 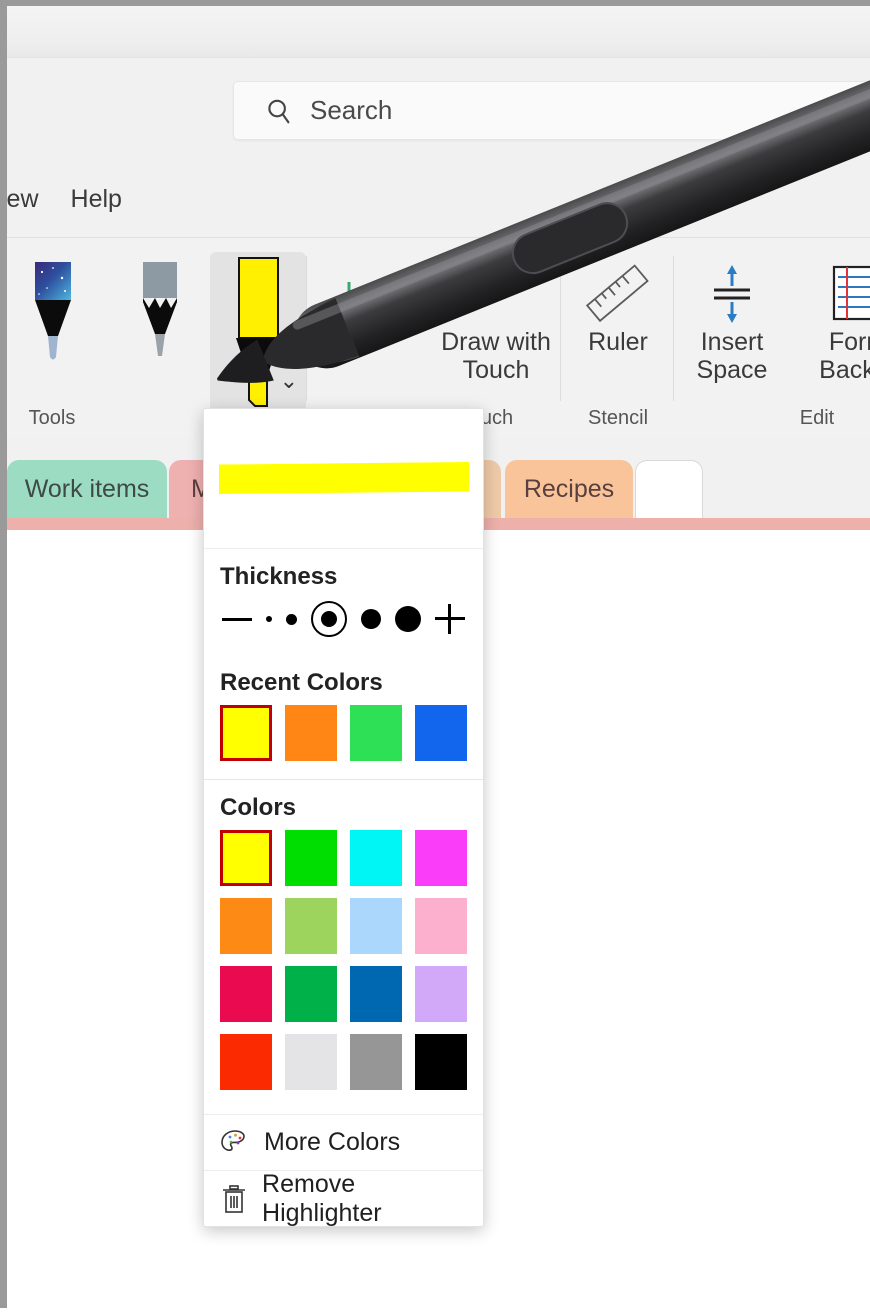 I want to click on colors-title: Colors, so click(x=258, y=807).